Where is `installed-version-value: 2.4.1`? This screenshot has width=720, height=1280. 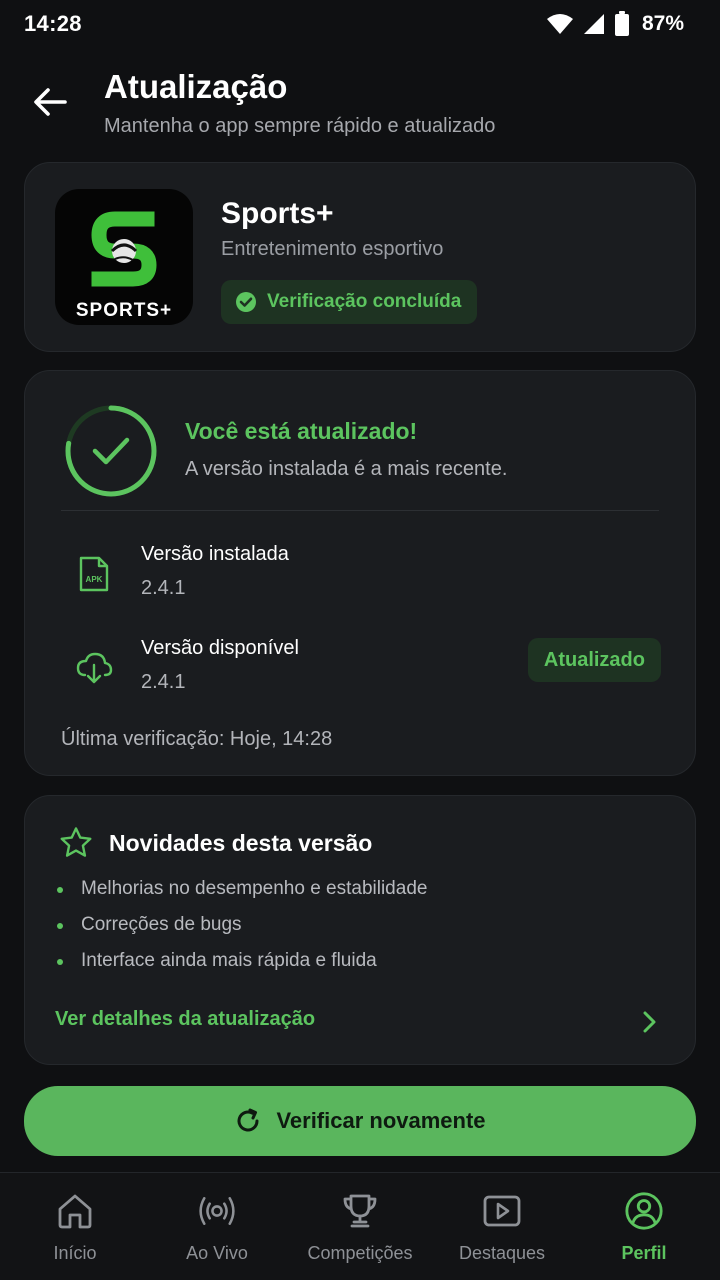
installed-version-value: 2.4.1 is located at coordinates (163, 588).